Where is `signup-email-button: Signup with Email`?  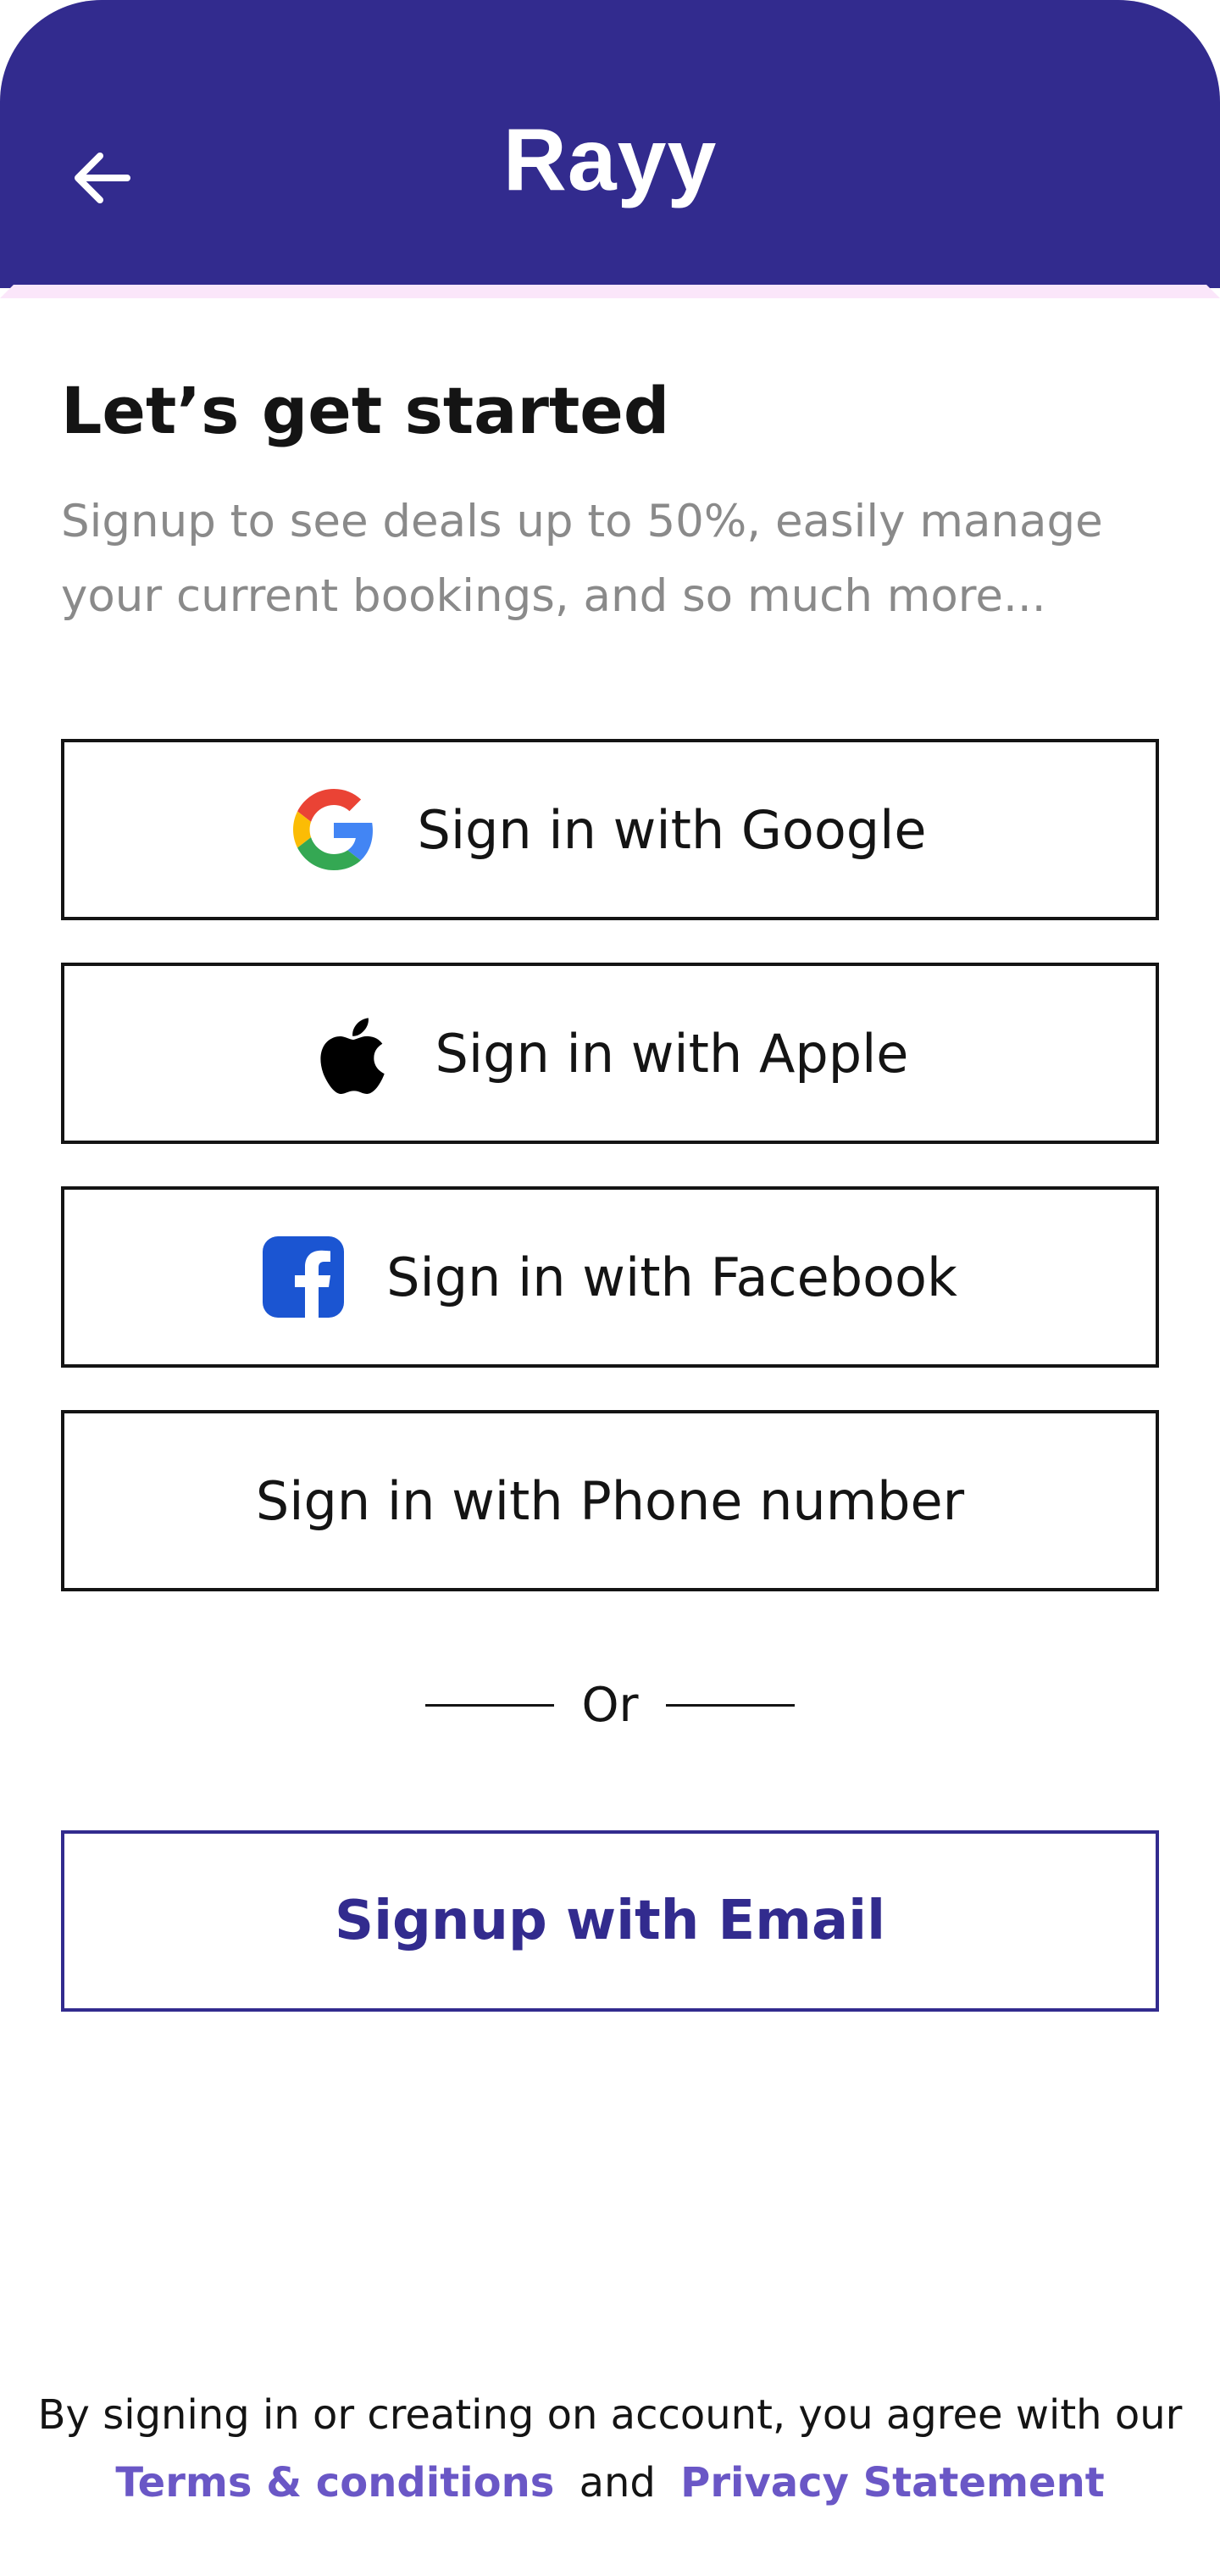
signup-email-button: Signup with Email is located at coordinates (610, 1921).